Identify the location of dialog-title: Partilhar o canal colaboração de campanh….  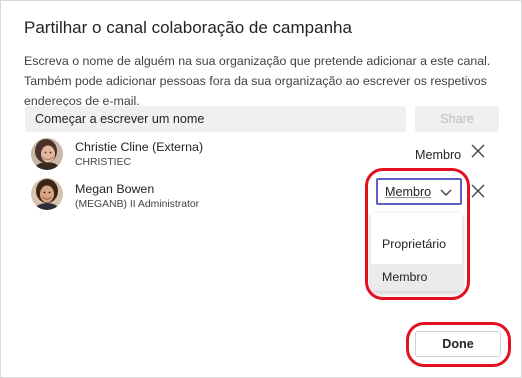
(188, 27).